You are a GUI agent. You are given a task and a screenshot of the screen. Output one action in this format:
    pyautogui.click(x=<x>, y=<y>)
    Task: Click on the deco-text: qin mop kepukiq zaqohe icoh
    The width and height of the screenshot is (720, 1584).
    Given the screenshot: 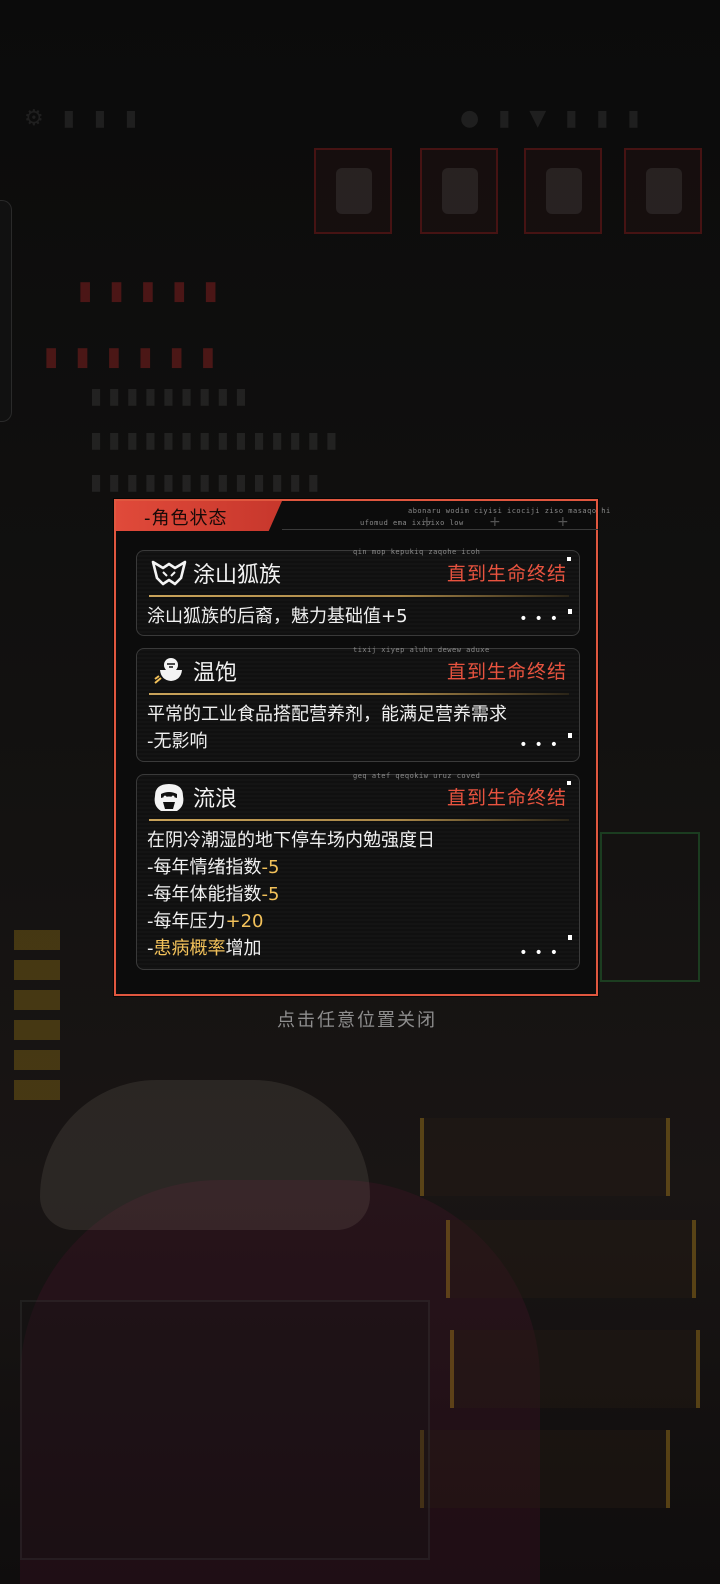 What is the action you would take?
    pyautogui.click(x=417, y=552)
    